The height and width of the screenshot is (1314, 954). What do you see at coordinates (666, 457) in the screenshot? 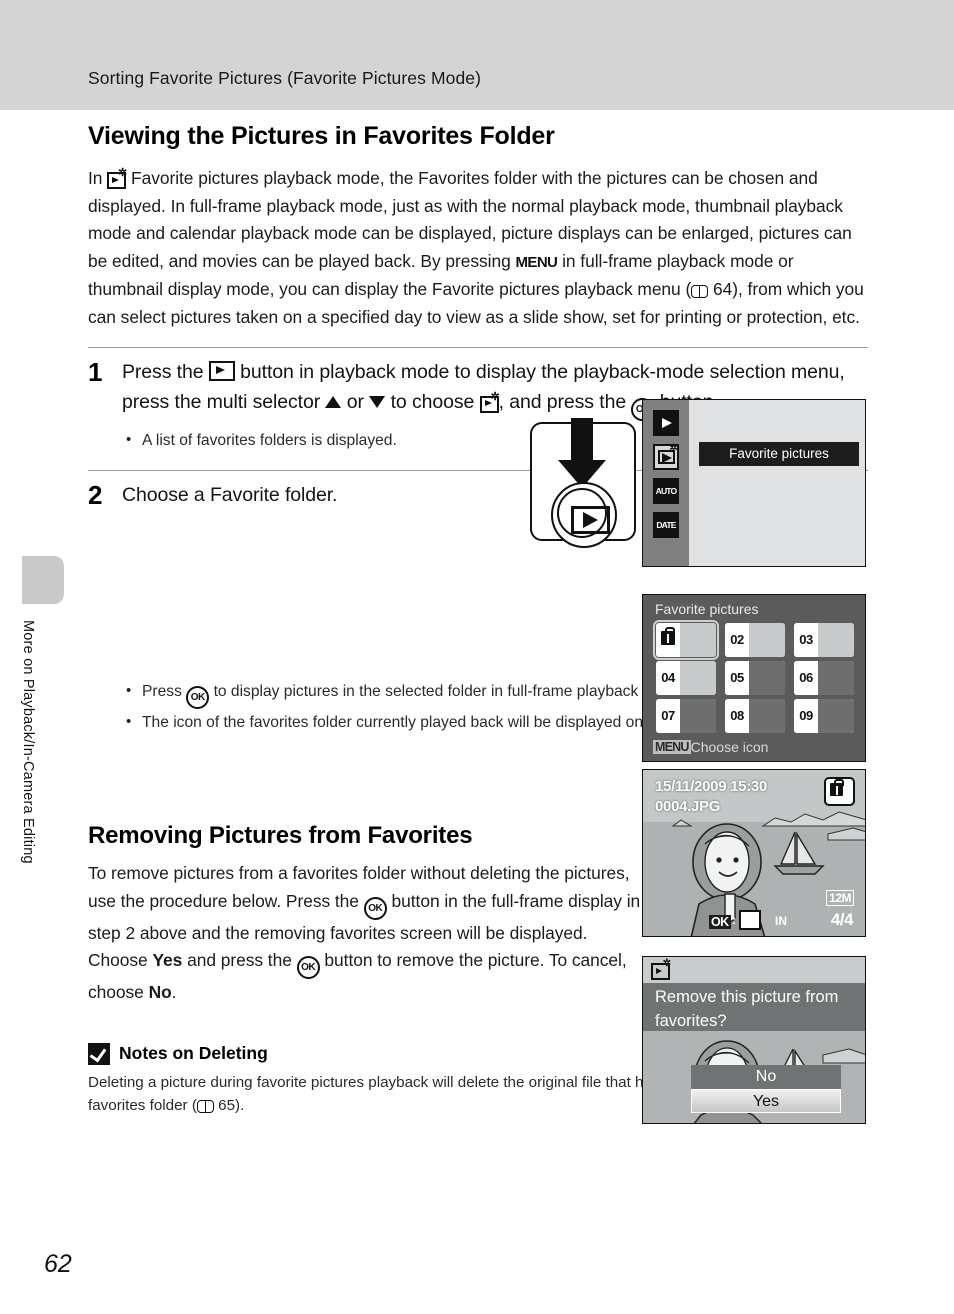
I see `favorite-pictures-mode-icon: ✲` at bounding box center [666, 457].